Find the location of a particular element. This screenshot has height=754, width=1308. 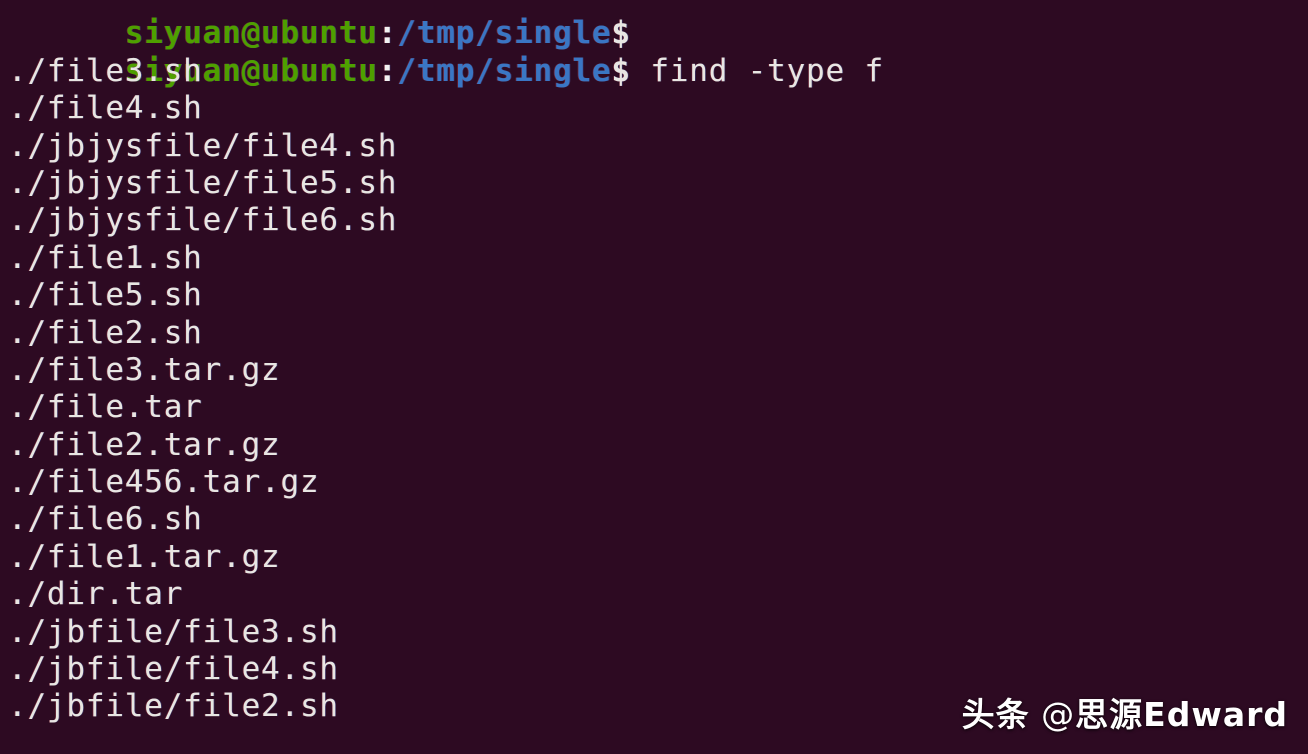

output-line: ./file4.sh is located at coordinates (105, 108).